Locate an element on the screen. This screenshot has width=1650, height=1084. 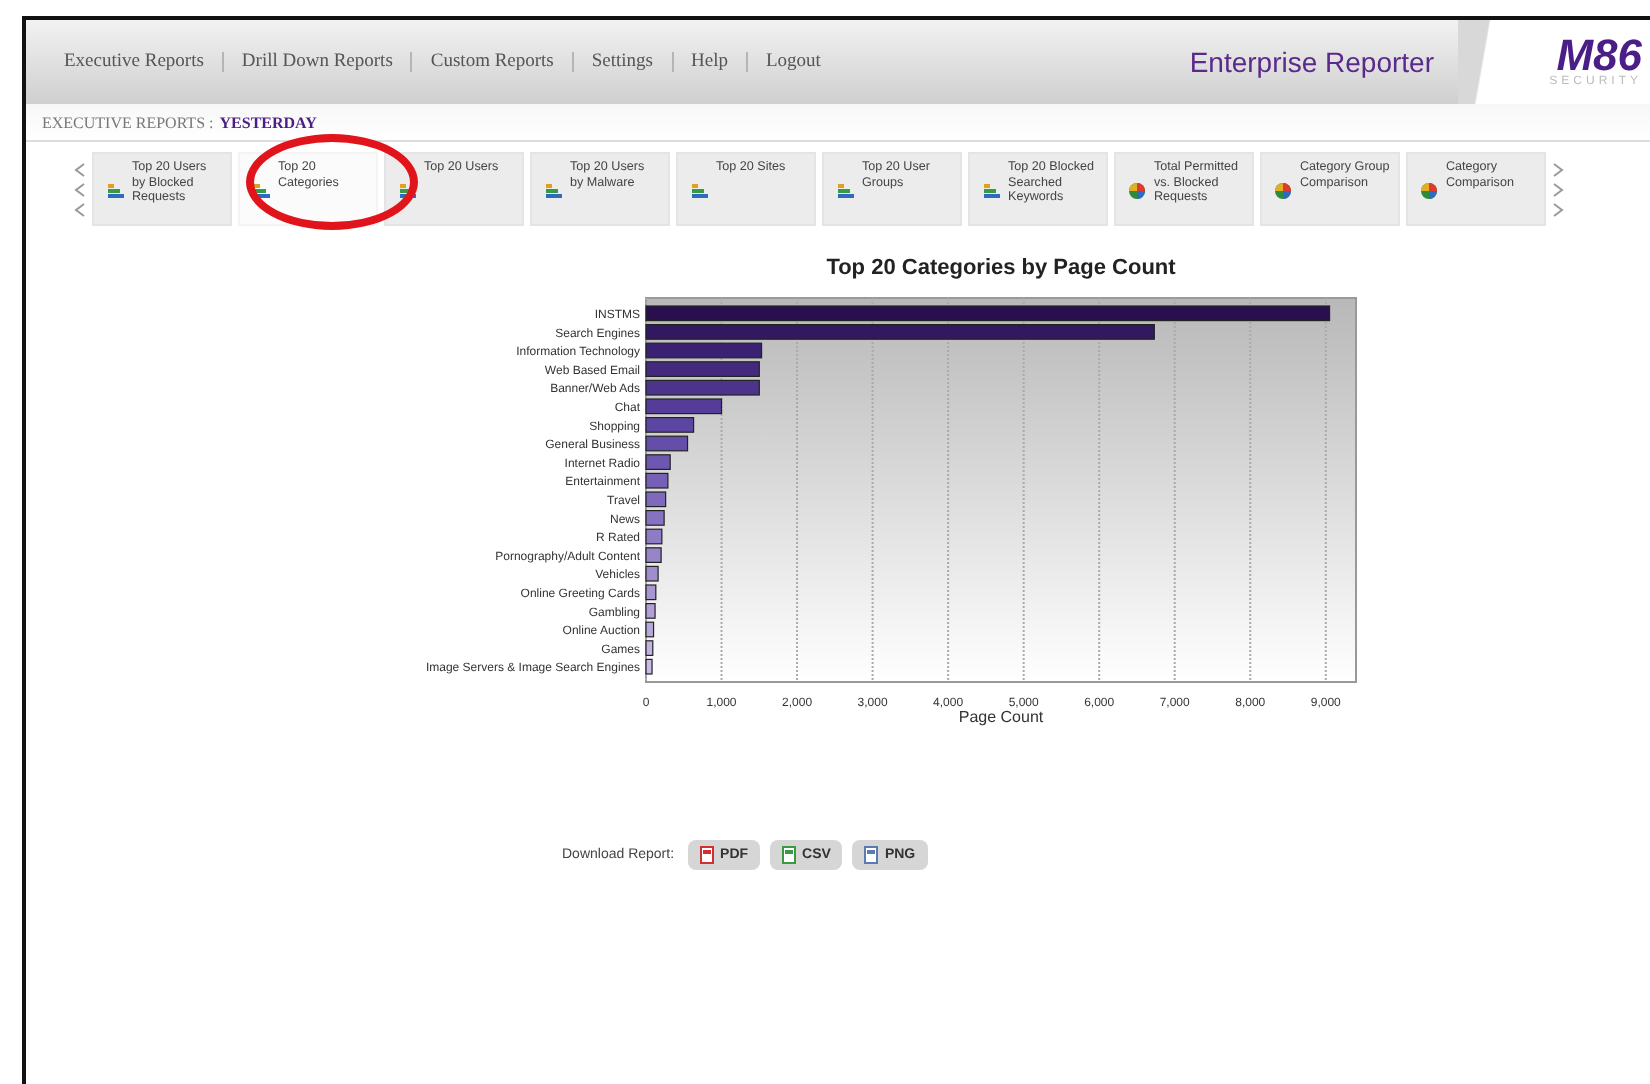
axis-title: Page Count is located at coordinates (1001, 717).